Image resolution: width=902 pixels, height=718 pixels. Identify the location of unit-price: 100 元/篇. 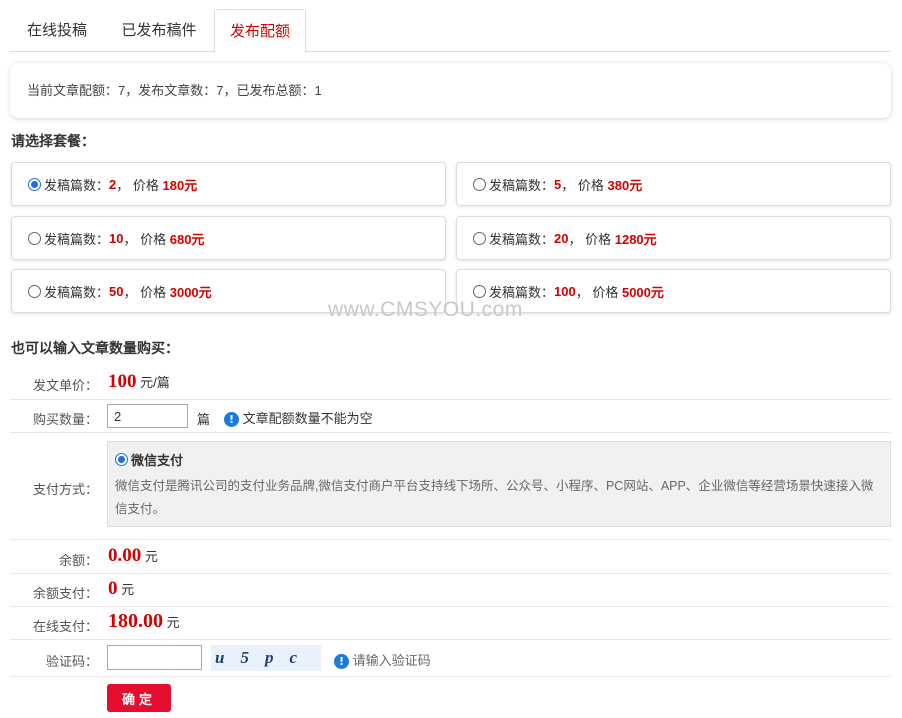
(139, 382).